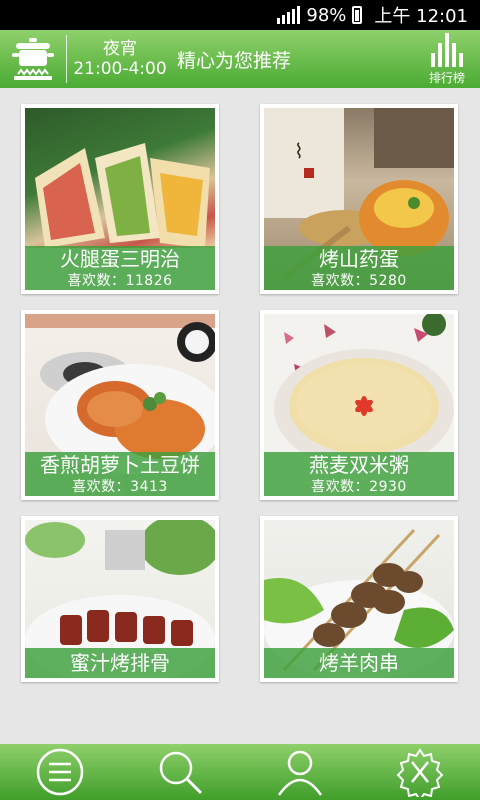  Describe the element at coordinates (120, 49) in the screenshot. I see `meal-label: 夜宵` at that location.